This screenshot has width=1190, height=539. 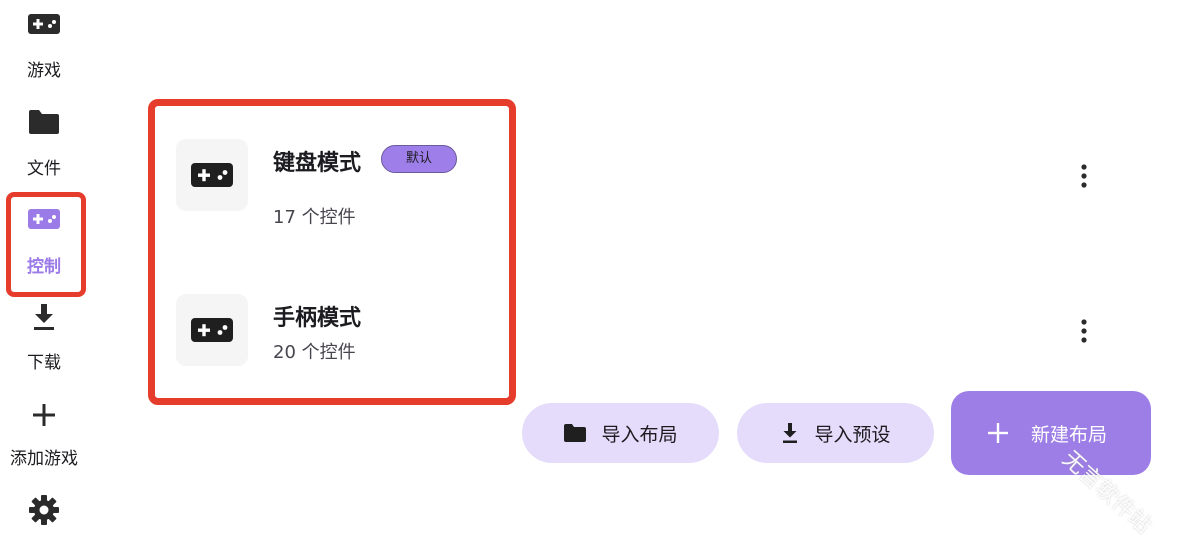 I want to click on sidebar-item-files: 文件, so click(x=44, y=143).